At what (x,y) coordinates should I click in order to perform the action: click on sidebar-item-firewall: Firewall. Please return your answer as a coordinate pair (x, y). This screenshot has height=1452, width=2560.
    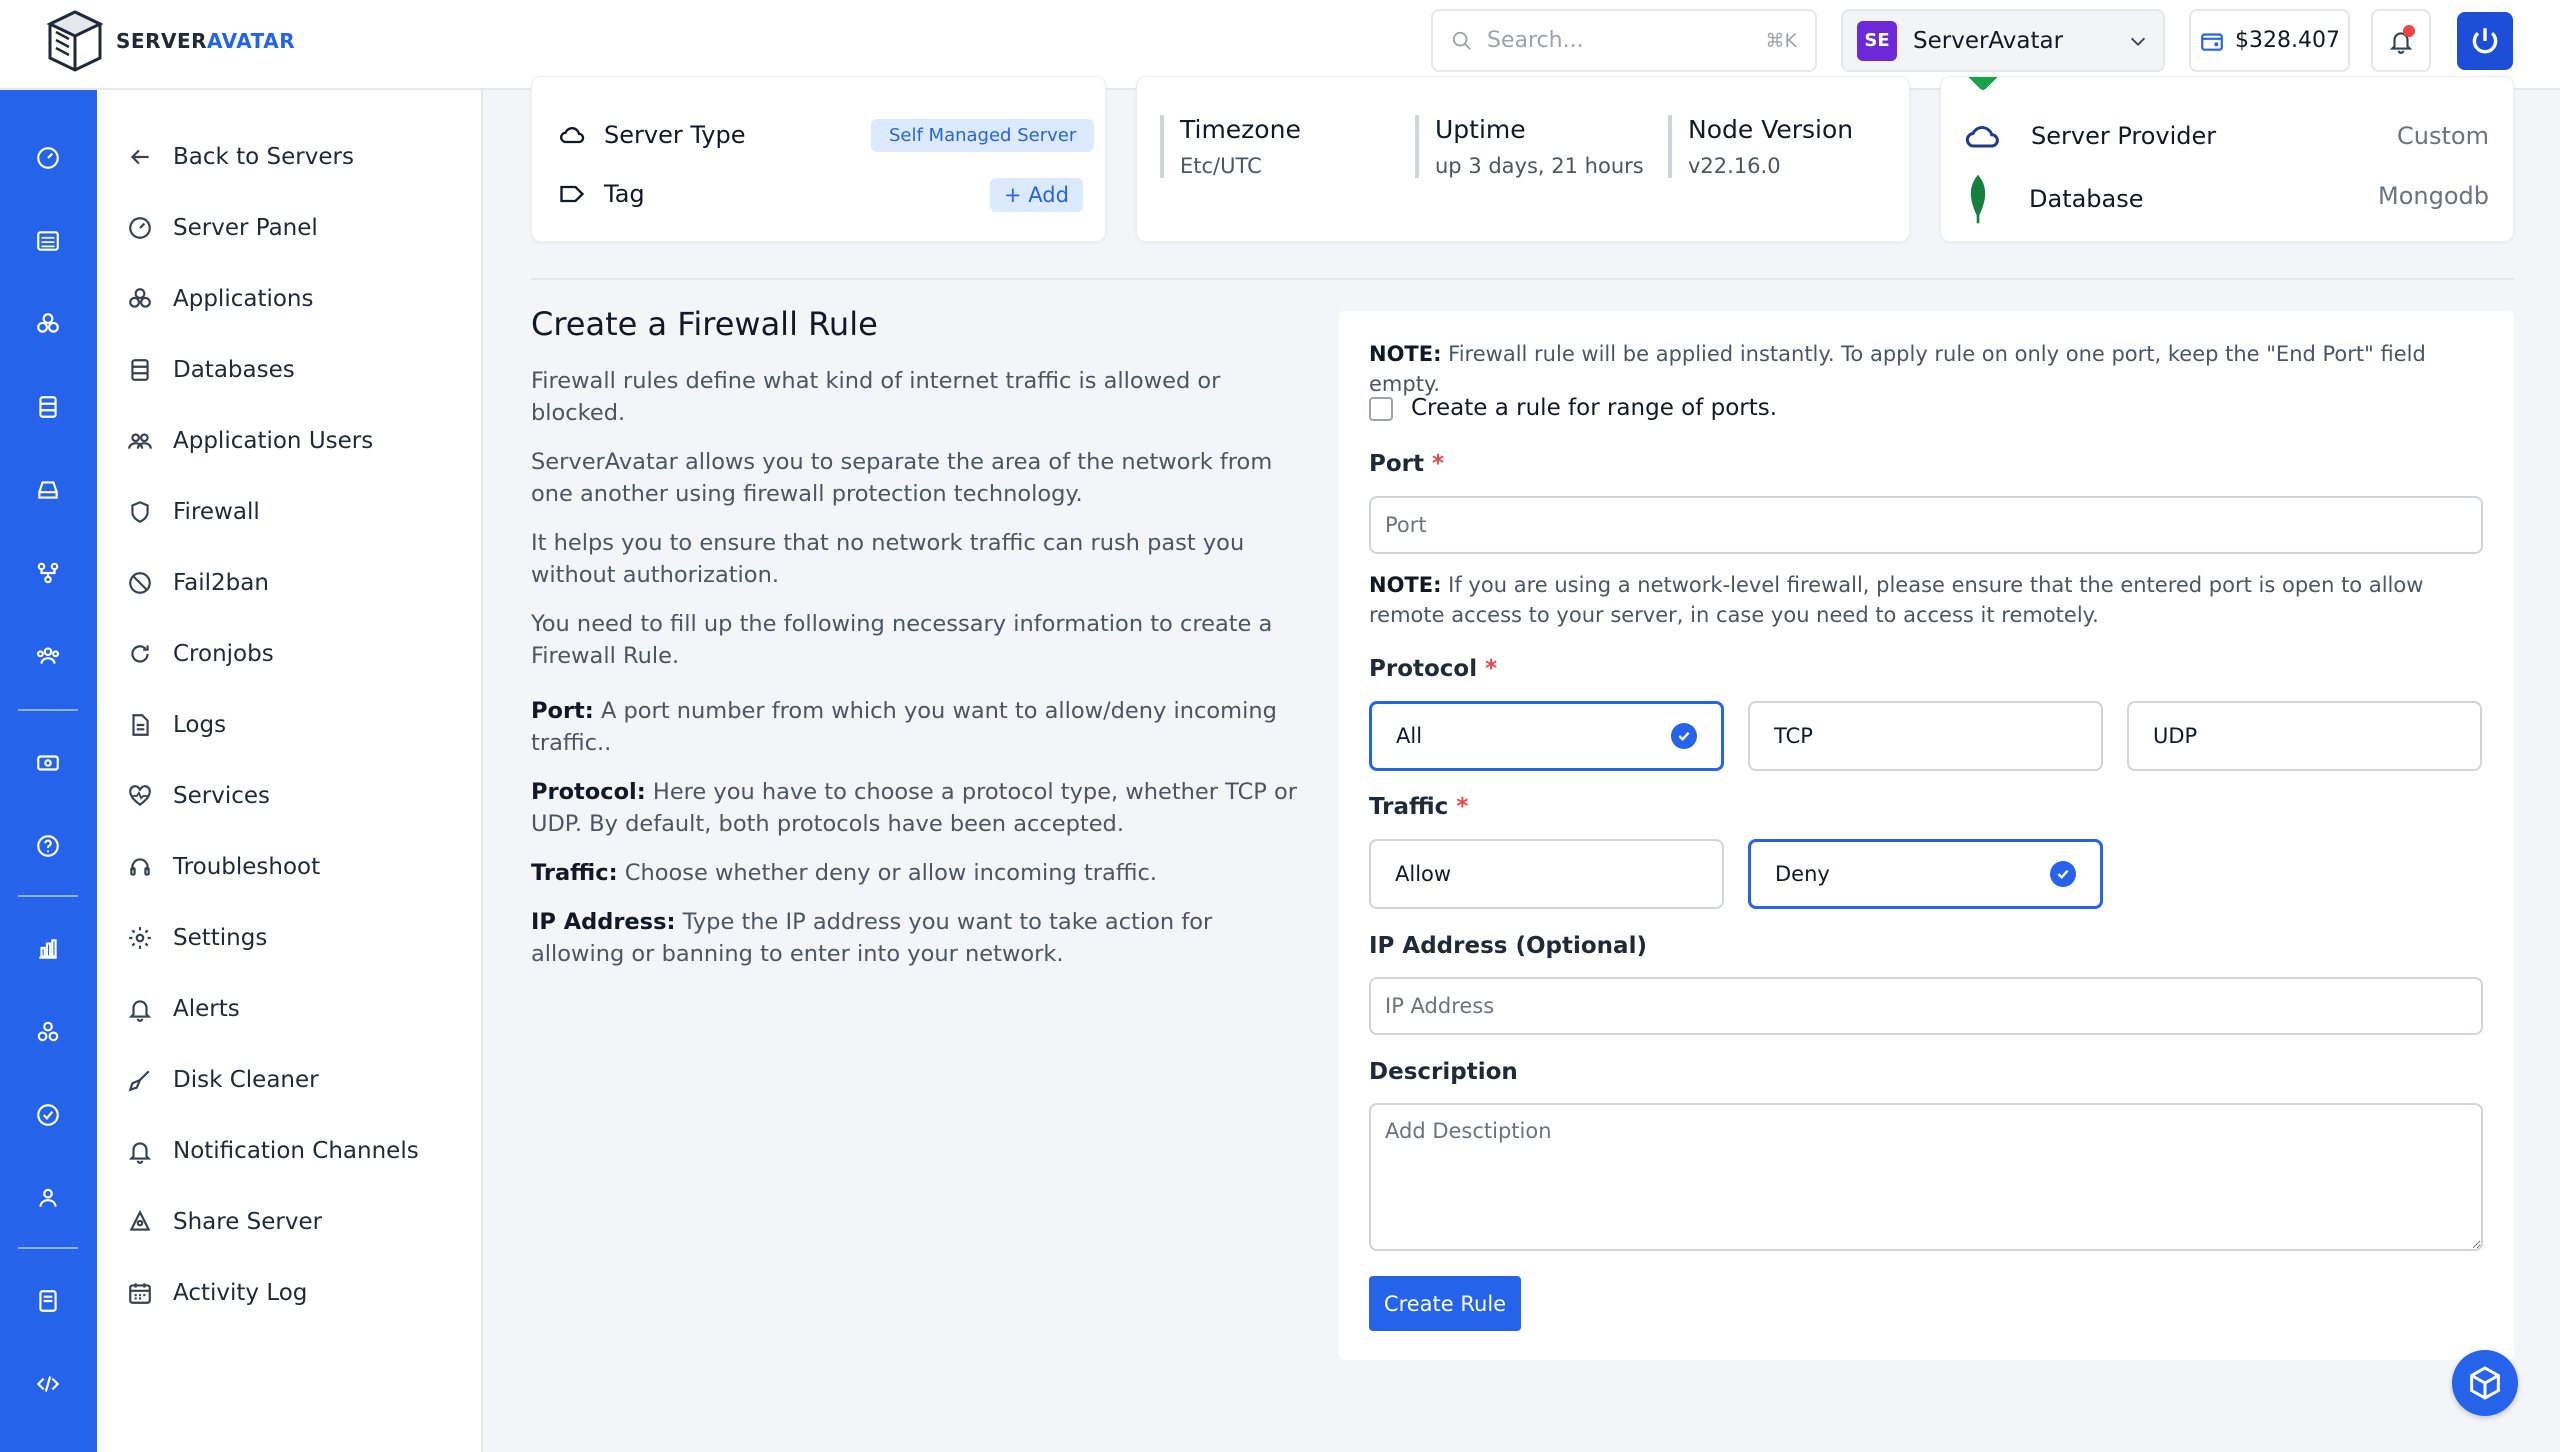
    Looking at the image, I should click on (193, 512).